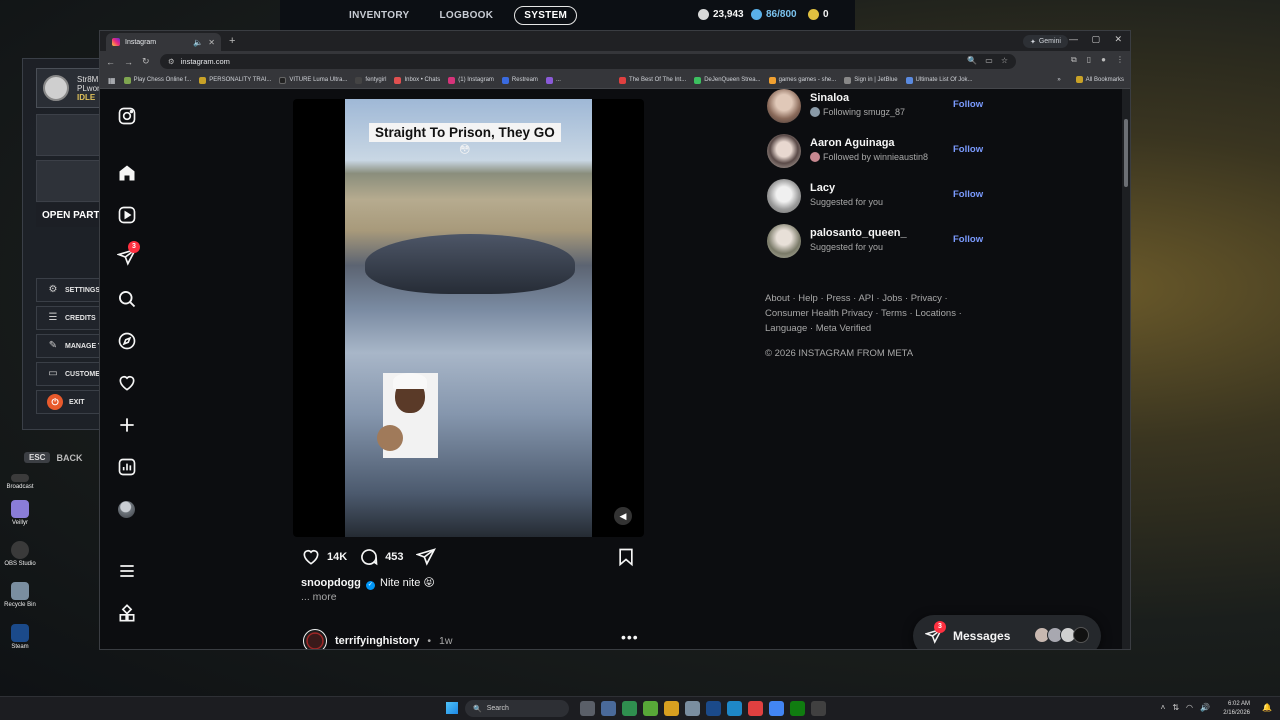 Image resolution: width=1280 pixels, height=720 pixels. Describe the element at coordinates (972, 60) in the screenshot. I see `zoom-icon: 🔍` at that location.